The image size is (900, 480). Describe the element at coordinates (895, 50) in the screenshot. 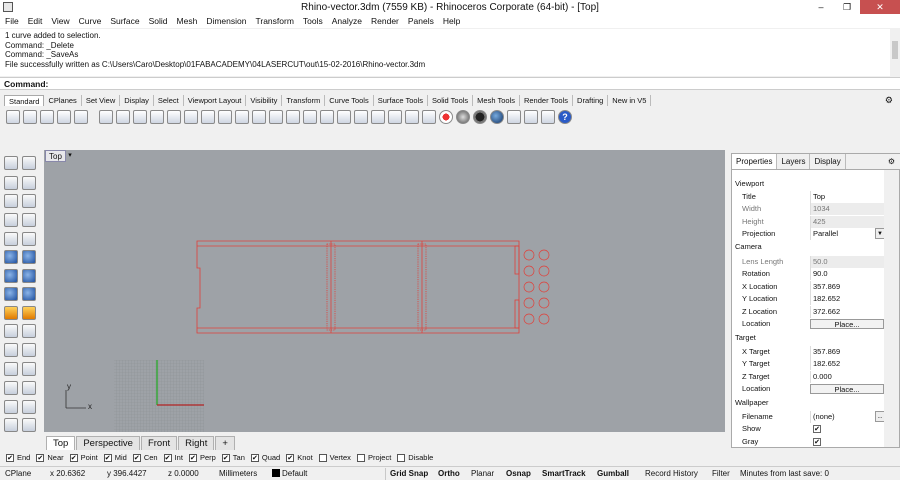

I see `scroll-thumb` at that location.